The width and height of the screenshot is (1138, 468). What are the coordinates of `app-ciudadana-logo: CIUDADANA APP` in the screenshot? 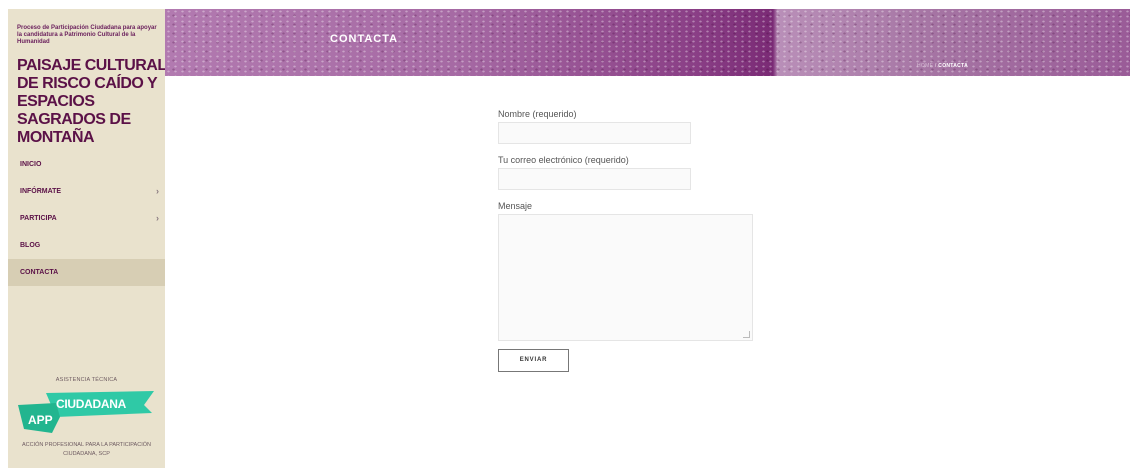 It's located at (86, 411).